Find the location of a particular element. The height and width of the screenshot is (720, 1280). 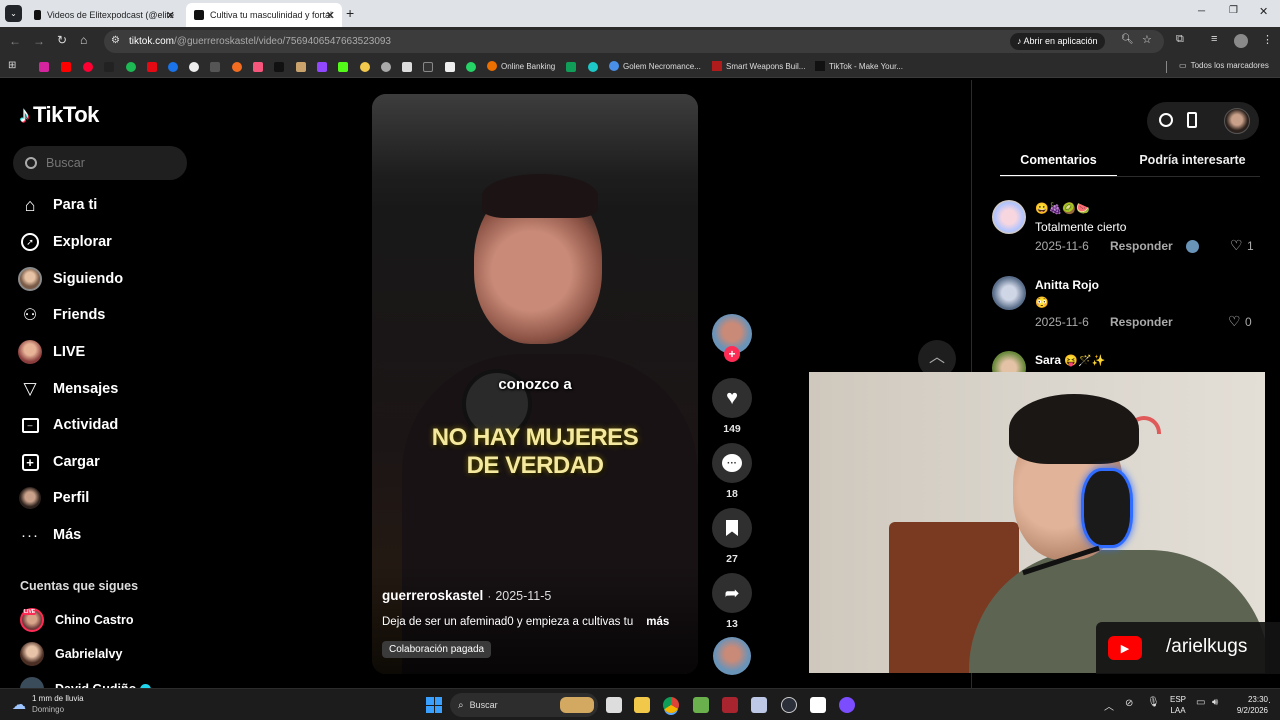

reload-icon: ↻ is located at coordinates (62, 40).